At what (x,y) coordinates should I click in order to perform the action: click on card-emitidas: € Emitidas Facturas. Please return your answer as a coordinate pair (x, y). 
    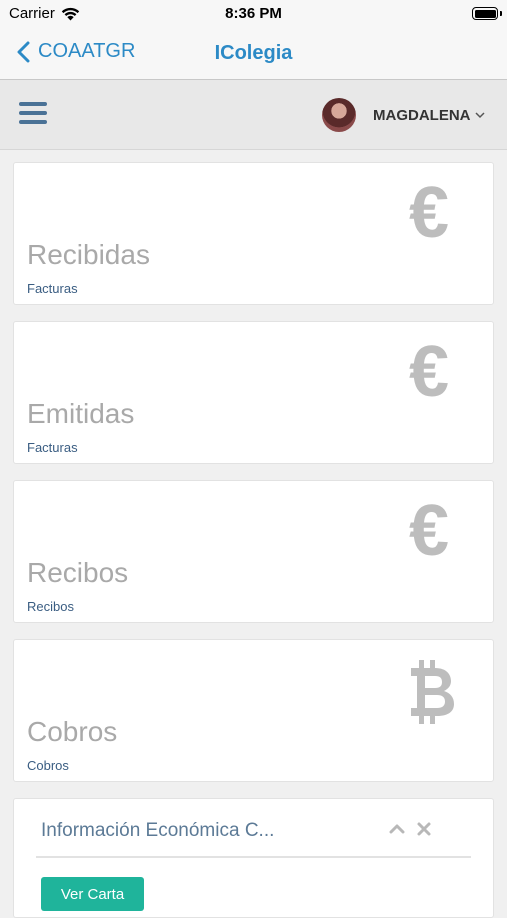
    Looking at the image, I should click on (253, 392).